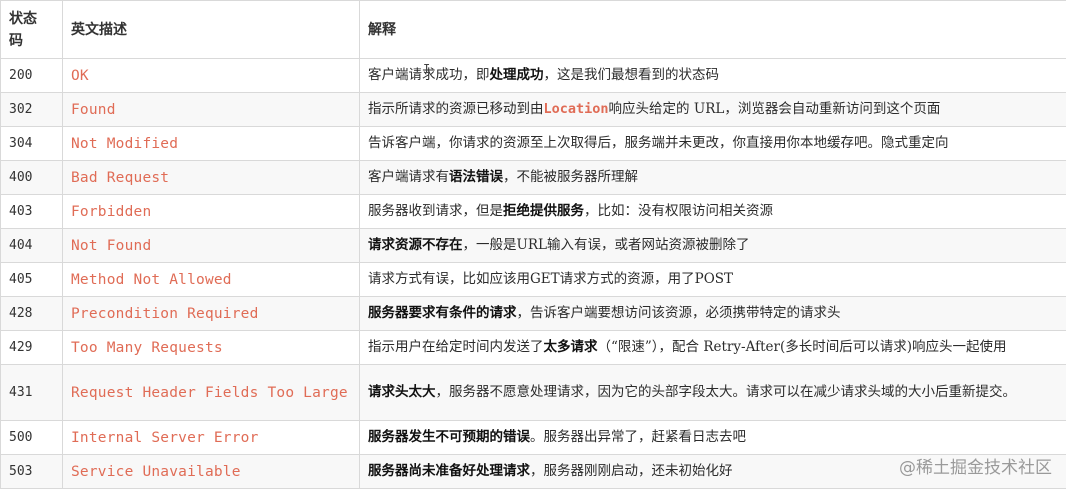 The image size is (1066, 492). I want to click on explanation-cell: 请求方式有误，比如应该用GET请求方式的资源，用了POST, so click(712, 279).